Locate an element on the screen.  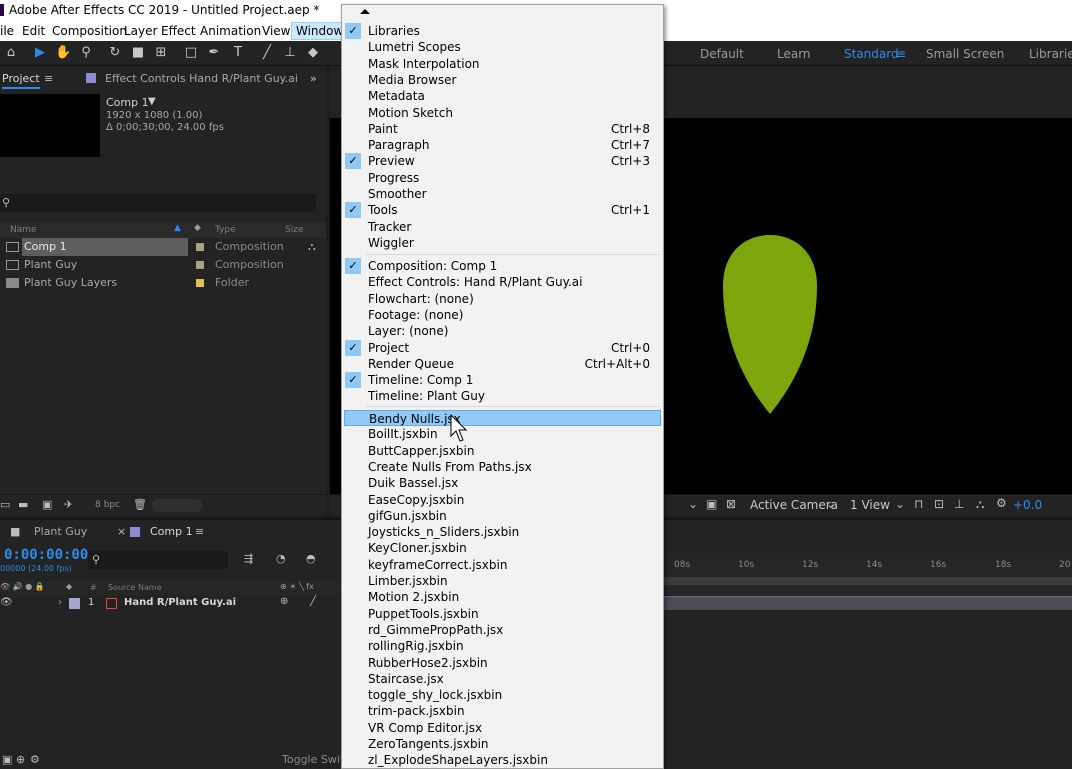
view-layout-select: 1 View is located at coordinates (870, 505).